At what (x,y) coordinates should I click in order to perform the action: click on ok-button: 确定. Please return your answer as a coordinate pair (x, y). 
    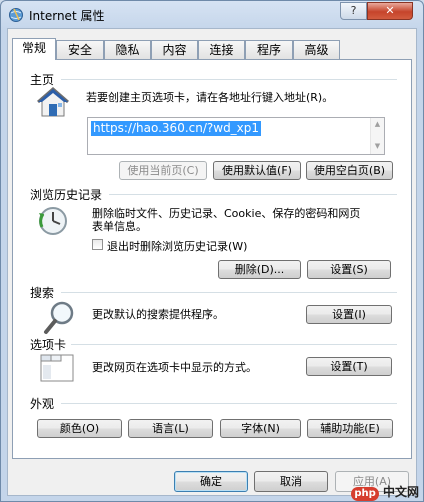
    Looking at the image, I should click on (211, 481).